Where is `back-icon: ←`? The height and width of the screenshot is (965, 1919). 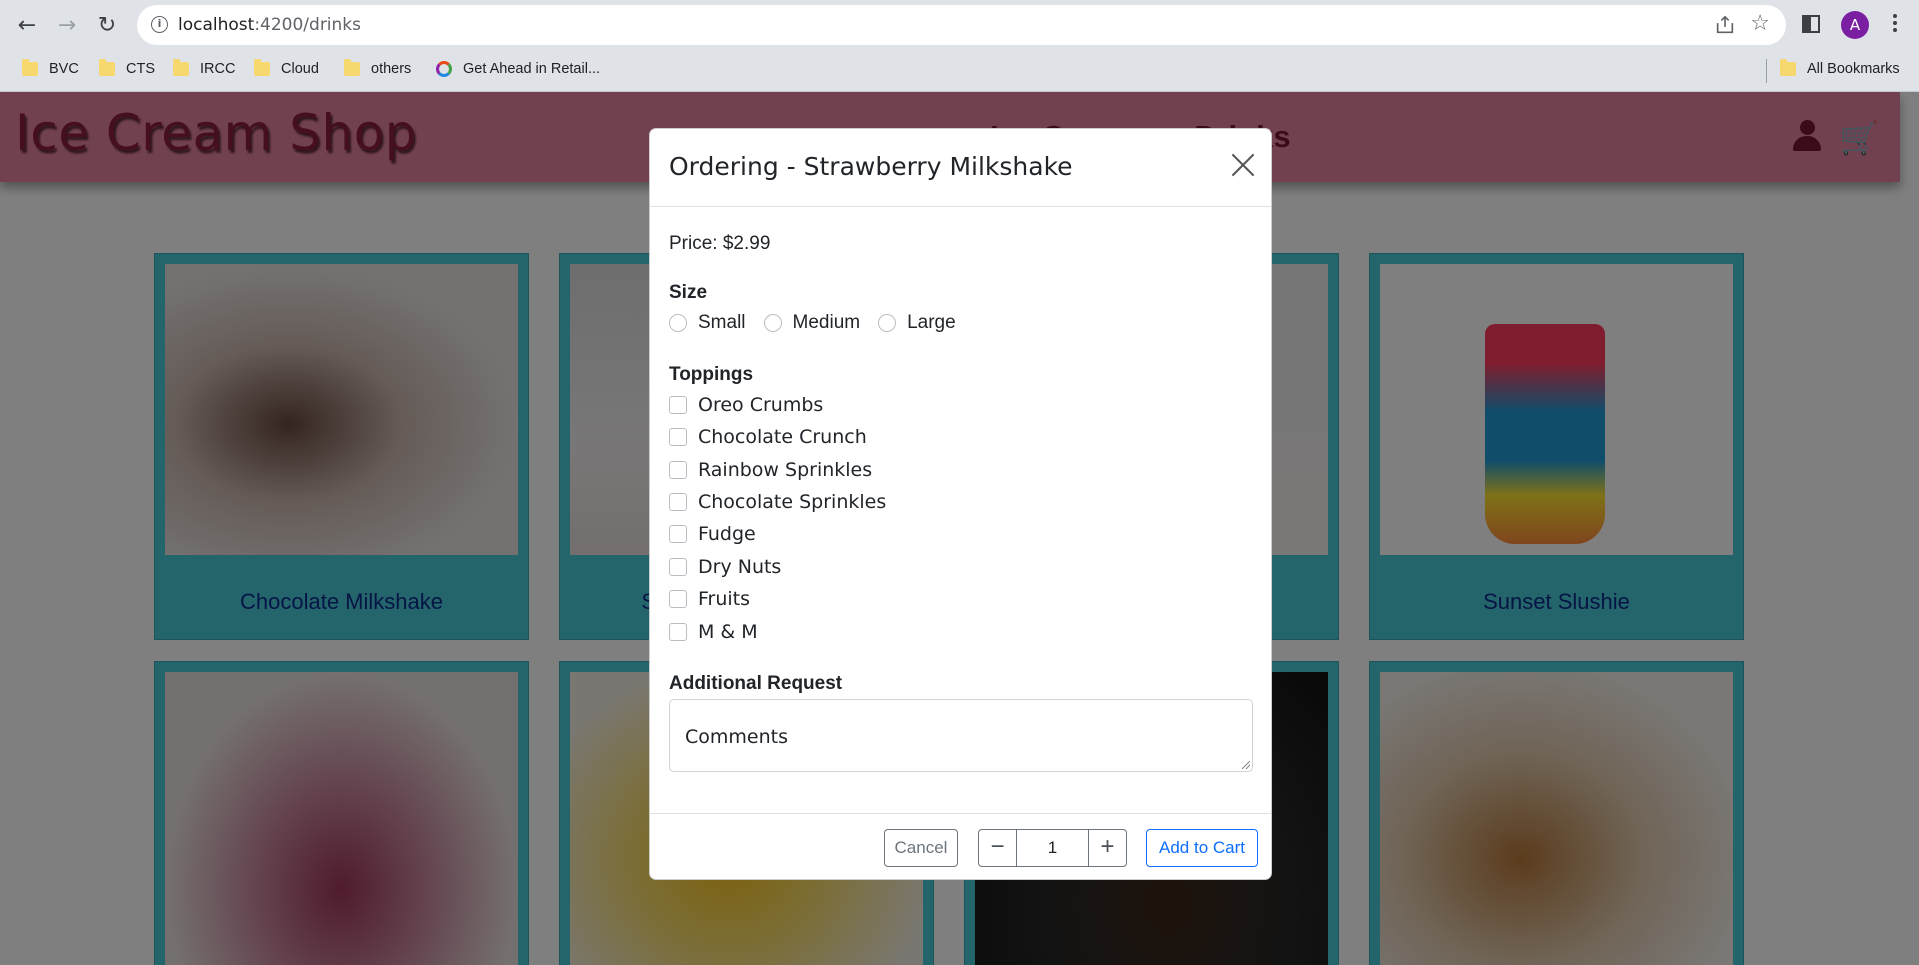 back-icon: ← is located at coordinates (27, 25).